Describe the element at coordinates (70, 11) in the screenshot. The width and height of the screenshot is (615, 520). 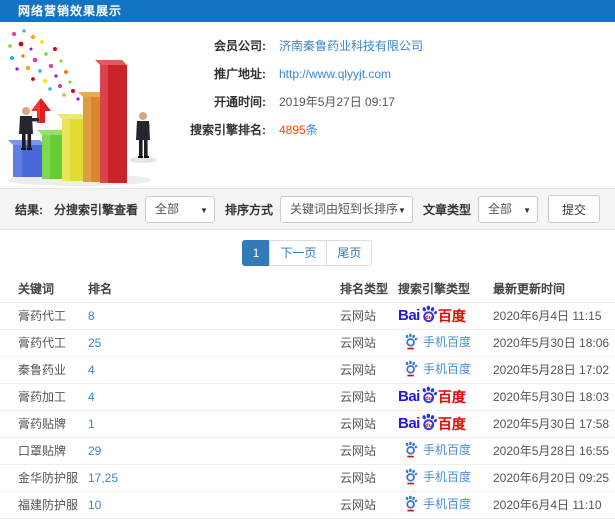
I see `page-title: 网络营销效果展示` at that location.